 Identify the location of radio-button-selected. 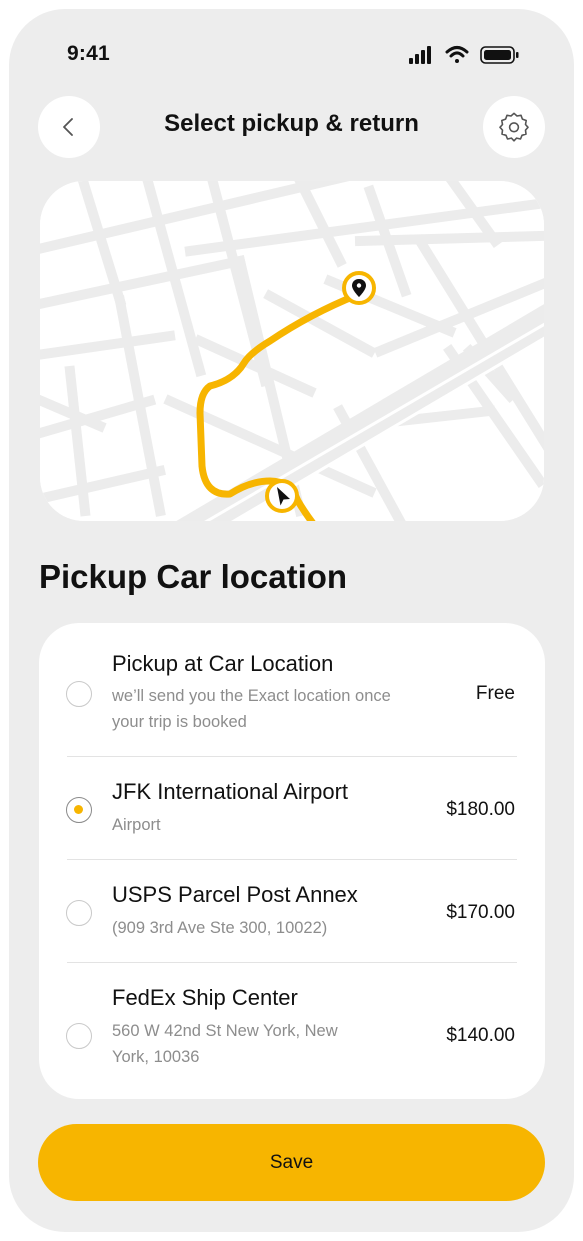
(79, 810).